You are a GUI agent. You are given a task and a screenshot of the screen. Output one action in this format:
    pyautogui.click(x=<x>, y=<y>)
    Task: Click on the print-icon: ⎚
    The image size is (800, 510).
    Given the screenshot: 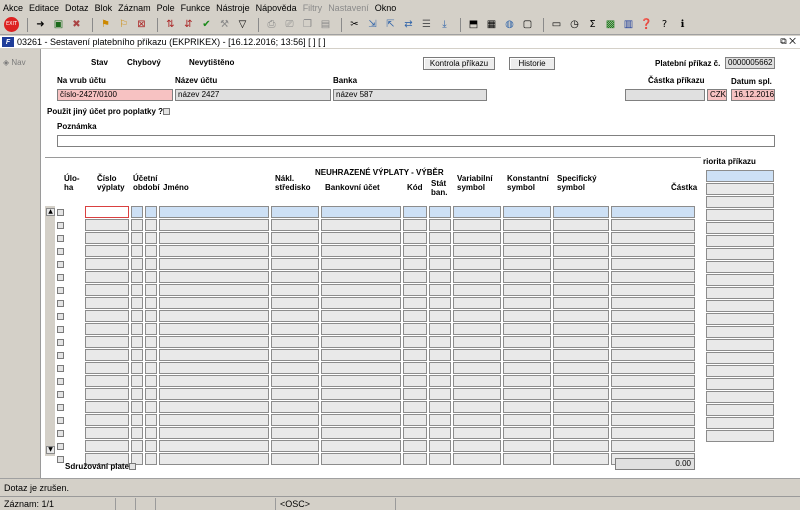 What is the action you would take?
    pyautogui.click(x=289, y=24)
    